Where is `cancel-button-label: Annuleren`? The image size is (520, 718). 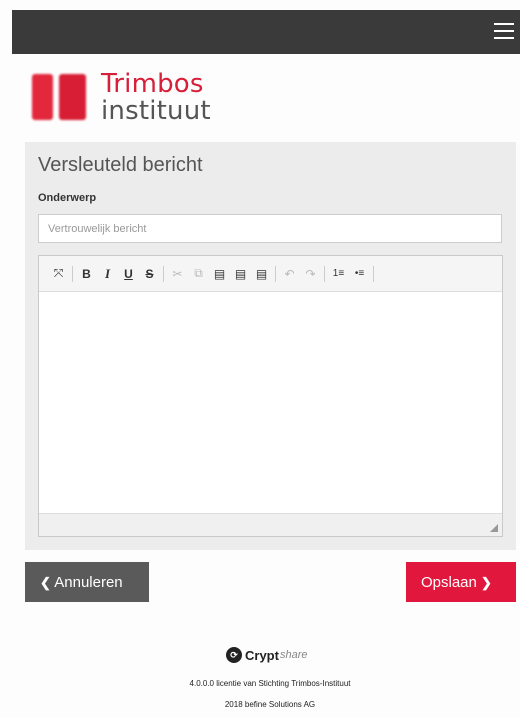
cancel-button-label: Annuleren is located at coordinates (88, 582).